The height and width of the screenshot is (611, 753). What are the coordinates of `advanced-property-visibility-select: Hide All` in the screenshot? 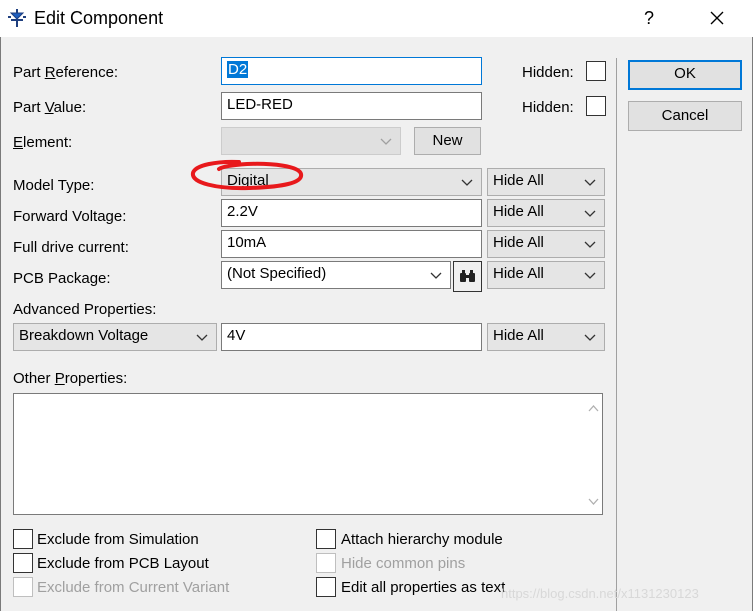 It's located at (546, 337).